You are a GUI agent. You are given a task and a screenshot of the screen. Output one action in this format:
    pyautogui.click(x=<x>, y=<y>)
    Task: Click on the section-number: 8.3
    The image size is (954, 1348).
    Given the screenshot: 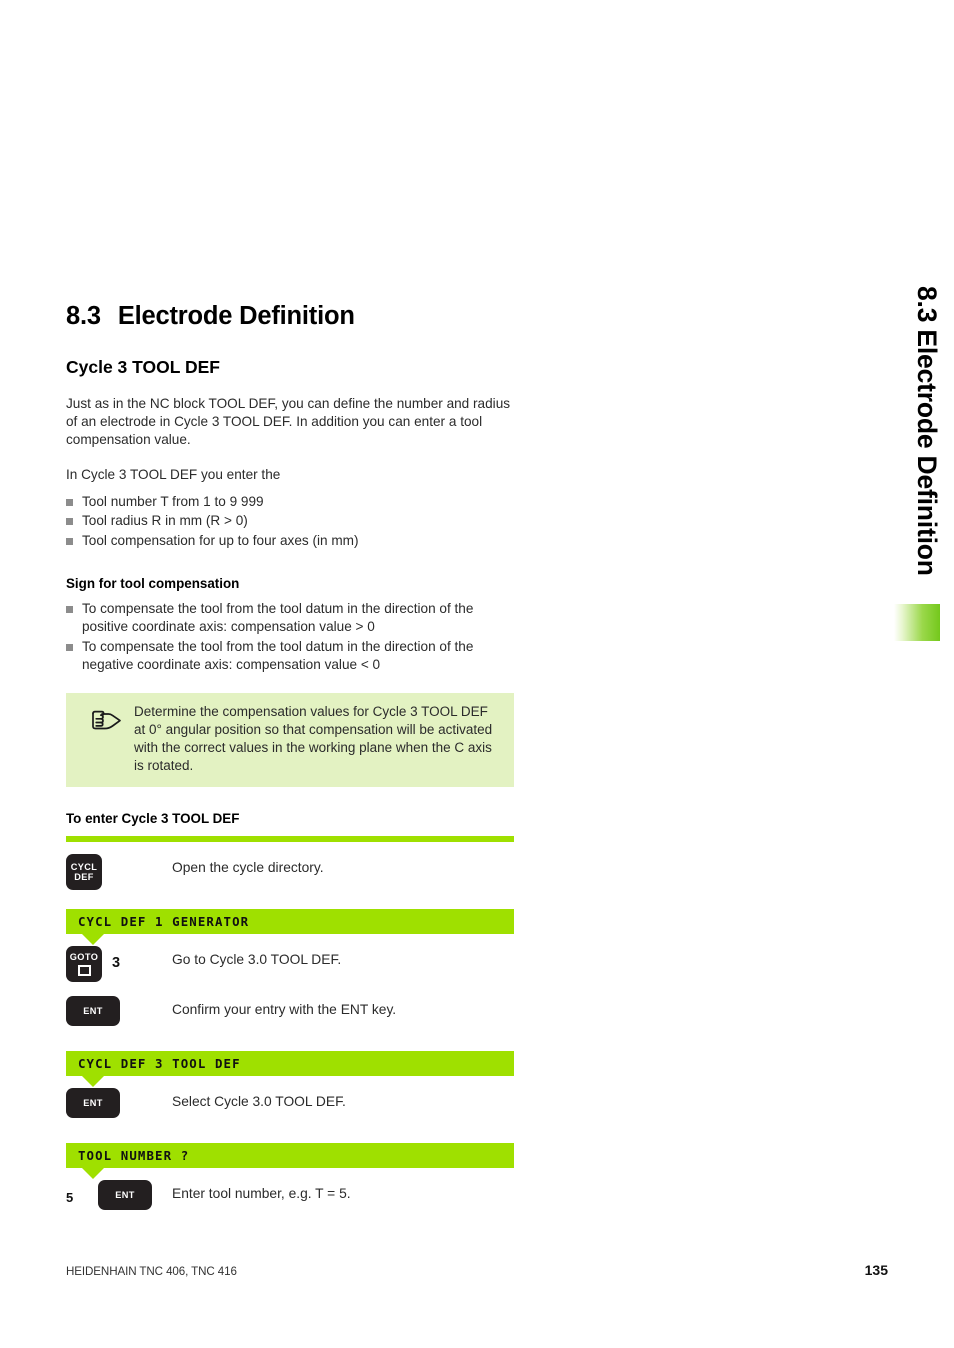 What is the action you would take?
    pyautogui.click(x=83, y=316)
    